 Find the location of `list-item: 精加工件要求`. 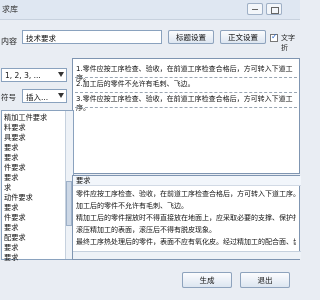

list-item: 精加工件要求 is located at coordinates (38, 118).